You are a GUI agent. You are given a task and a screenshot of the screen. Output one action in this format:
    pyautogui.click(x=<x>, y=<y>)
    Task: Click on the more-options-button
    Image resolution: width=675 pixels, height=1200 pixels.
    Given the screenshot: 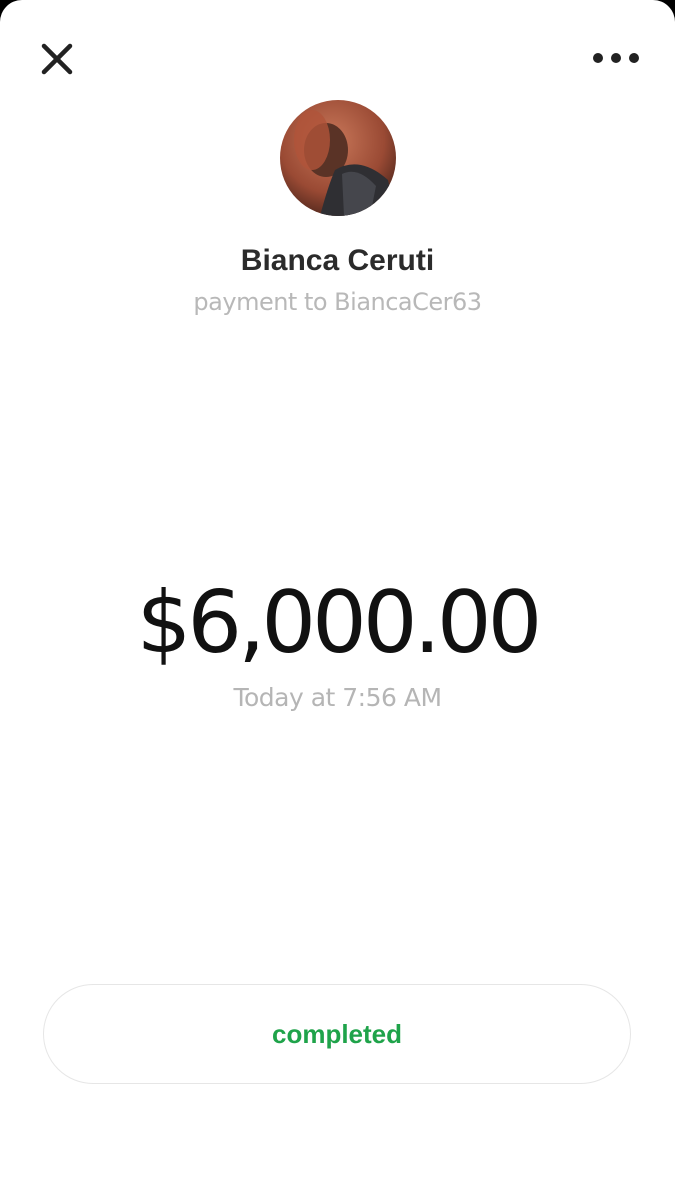 What is the action you would take?
    pyautogui.click(x=617, y=58)
    